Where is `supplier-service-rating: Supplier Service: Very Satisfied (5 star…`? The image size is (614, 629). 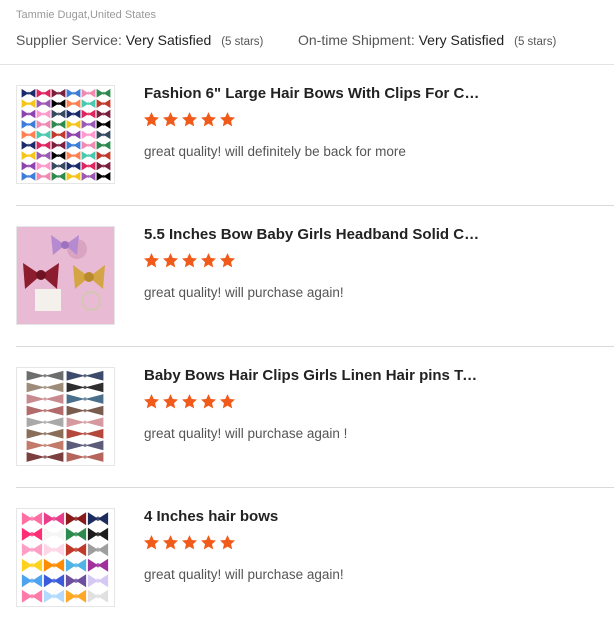
supplier-service-rating: Supplier Service: Very Satisfied (5 star… is located at coordinates (139, 40).